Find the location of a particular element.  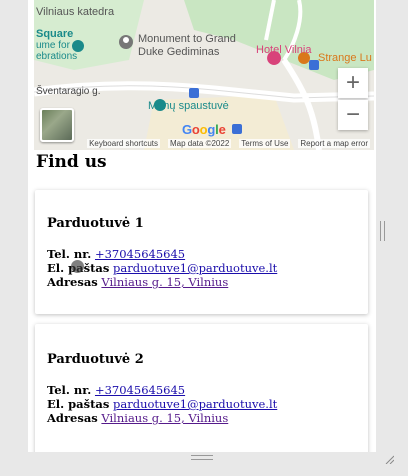

map-label-square-sub1: ume for is located at coordinates (53, 45).